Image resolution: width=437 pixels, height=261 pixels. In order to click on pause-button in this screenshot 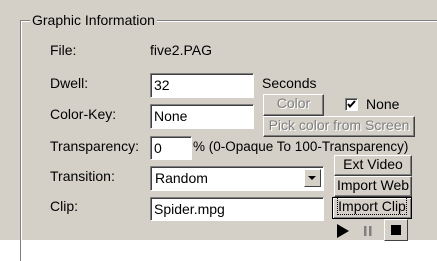, I will do `click(368, 231)`.